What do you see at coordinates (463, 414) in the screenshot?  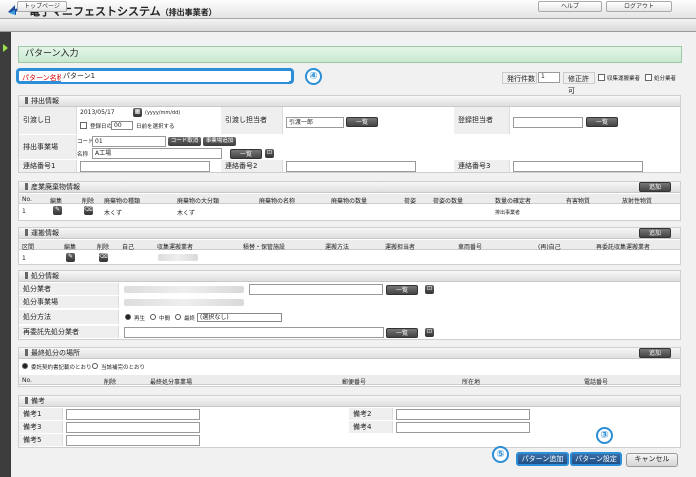 I see `remark2-input` at bounding box center [463, 414].